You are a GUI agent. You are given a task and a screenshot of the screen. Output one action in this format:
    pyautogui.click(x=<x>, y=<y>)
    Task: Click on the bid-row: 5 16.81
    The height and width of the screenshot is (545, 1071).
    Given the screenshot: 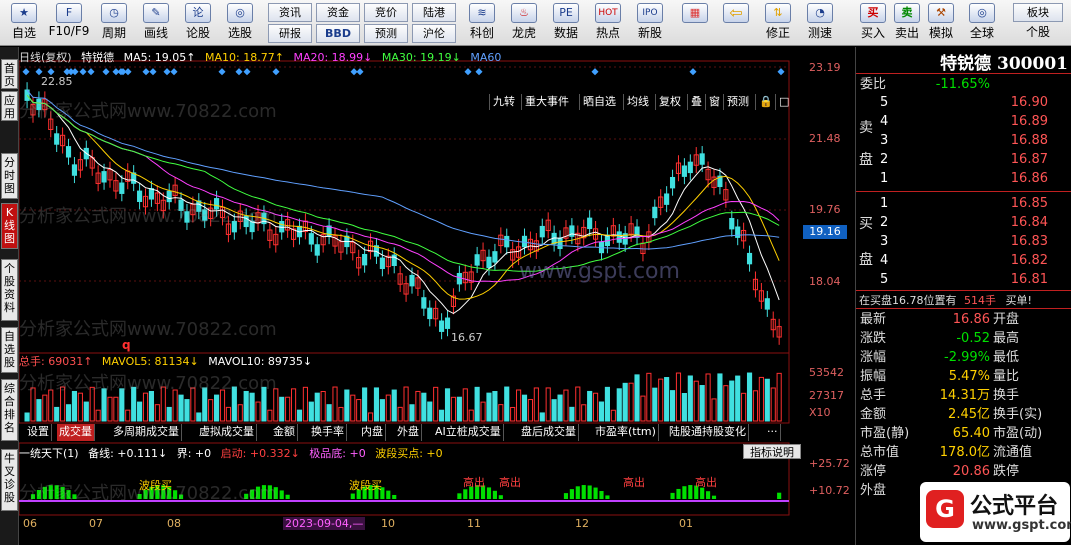 What is the action you would take?
    pyautogui.click(x=963, y=279)
    